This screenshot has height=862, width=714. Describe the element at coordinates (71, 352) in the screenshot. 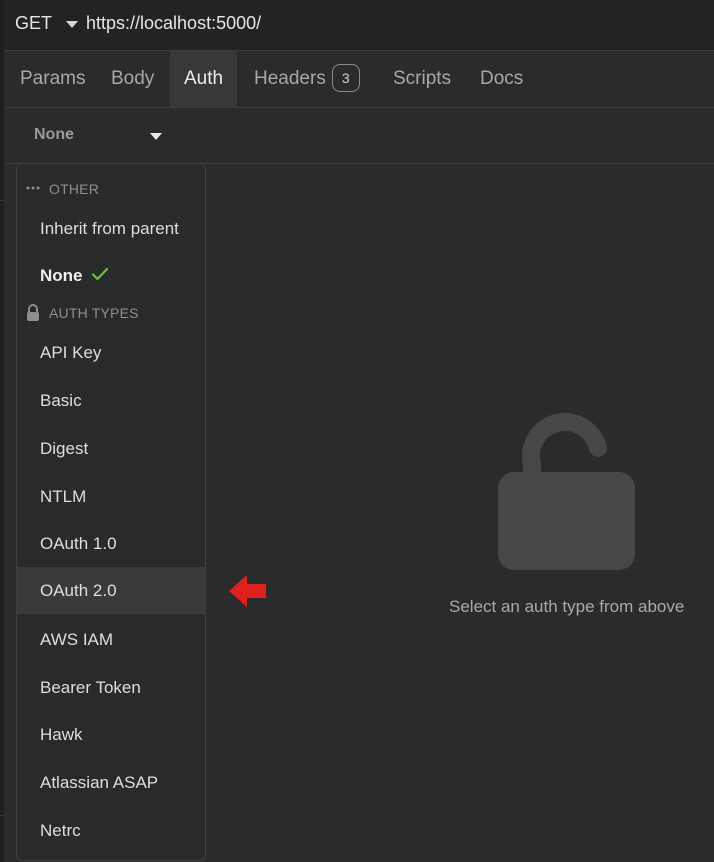

I see `menu-item-label: API Key` at that location.